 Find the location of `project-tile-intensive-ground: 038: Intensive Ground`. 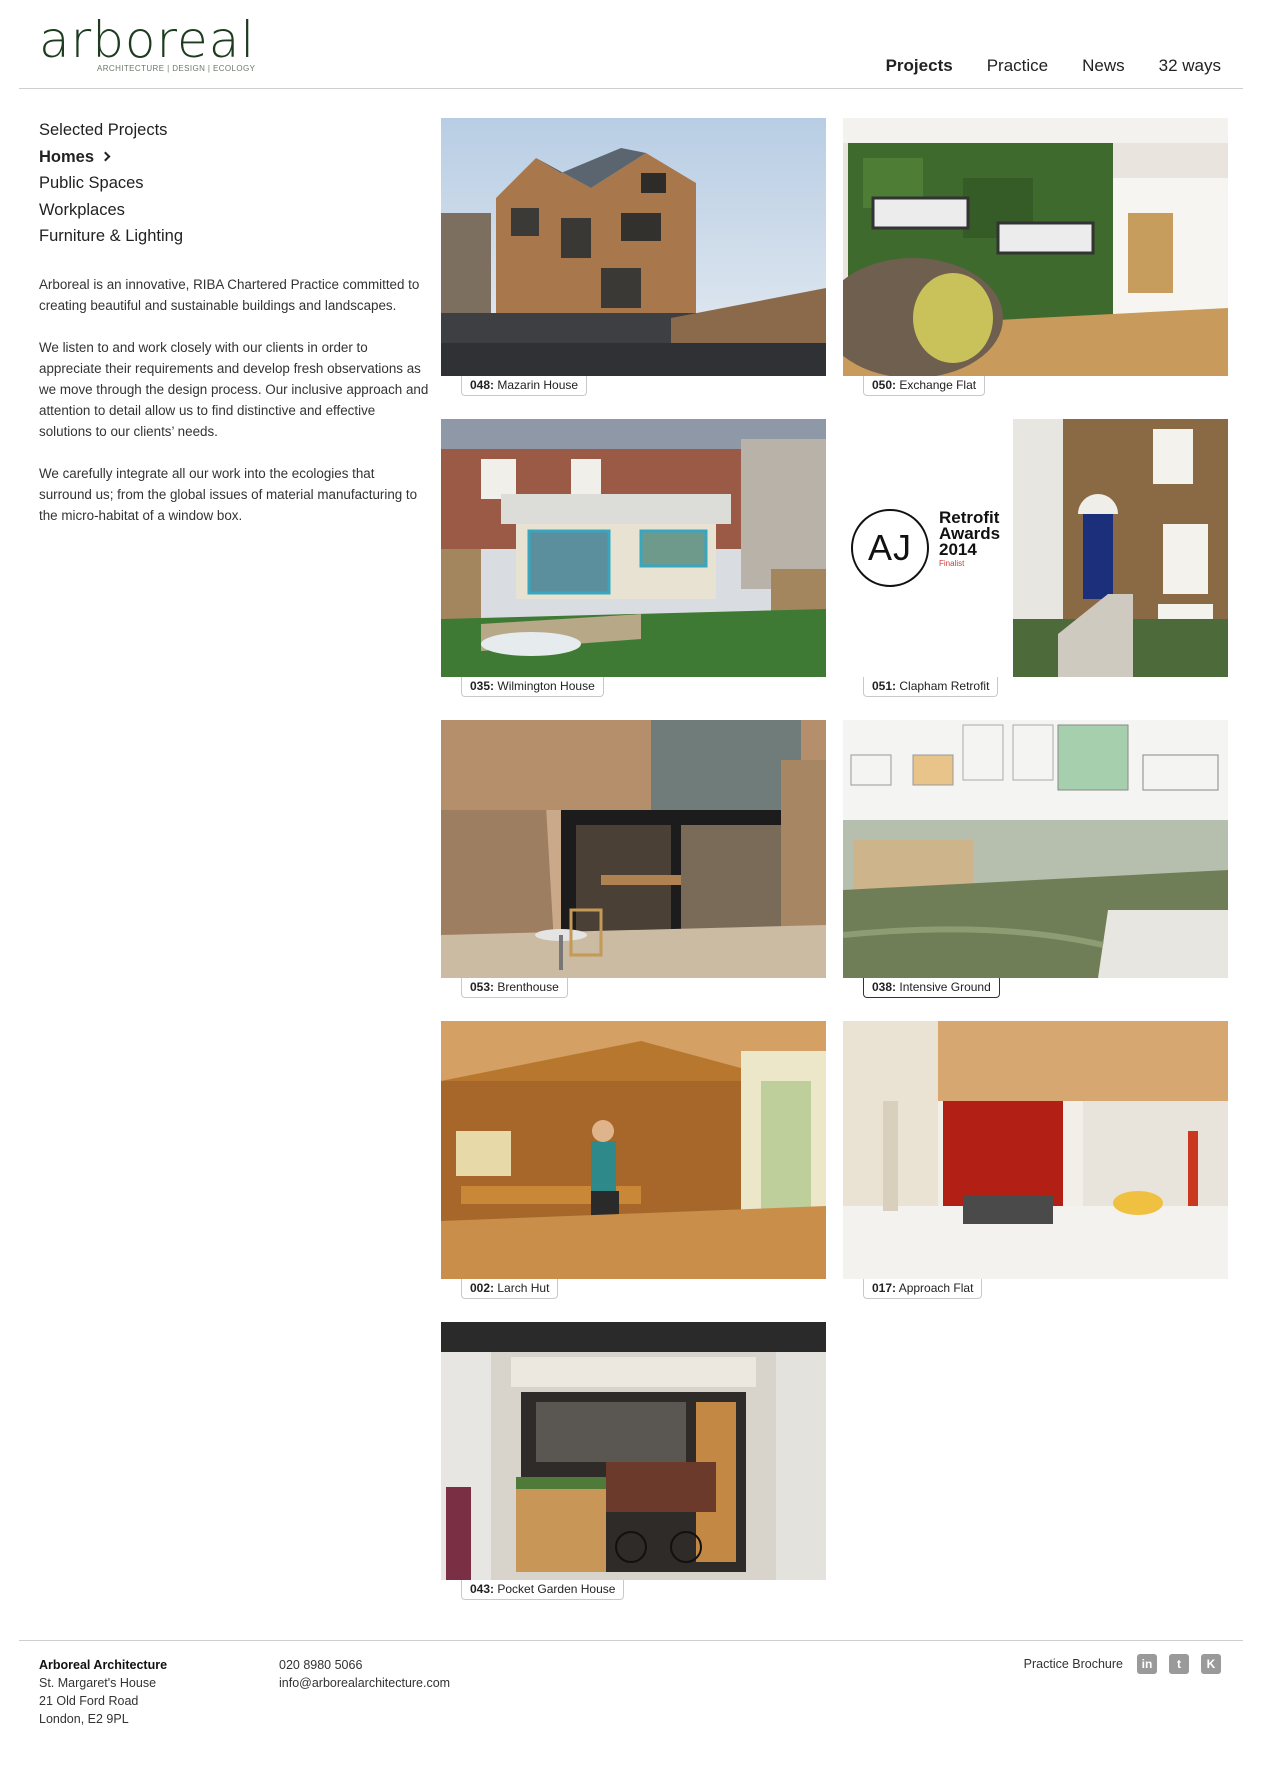

project-tile-intensive-ground: 038: Intensive Ground is located at coordinates (1035, 859).